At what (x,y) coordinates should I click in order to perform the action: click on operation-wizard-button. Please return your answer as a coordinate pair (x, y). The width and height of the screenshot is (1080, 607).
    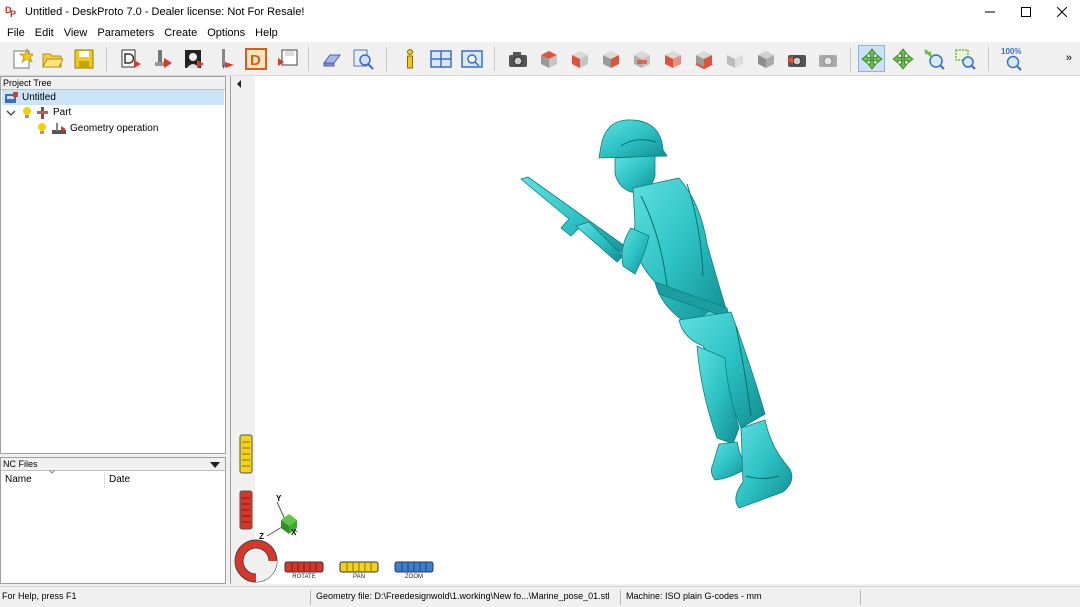
    Looking at the image, I should click on (193, 58).